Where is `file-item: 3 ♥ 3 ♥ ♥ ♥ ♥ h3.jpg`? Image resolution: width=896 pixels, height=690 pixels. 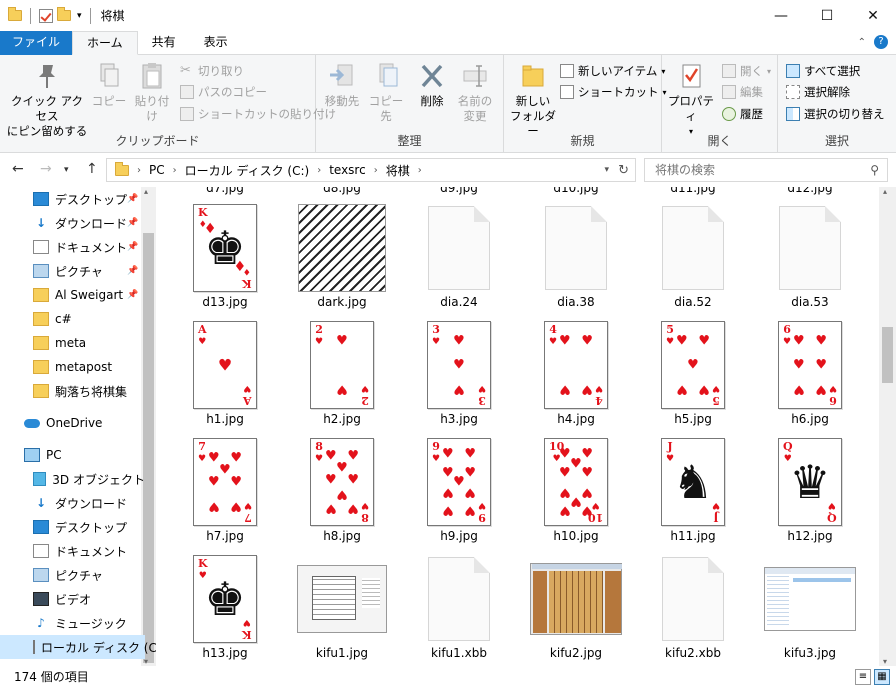
file-item: 3 ♥ 3 ♥ ♥ ♥ ♥ h3.jpg is located at coordinates (459, 373).